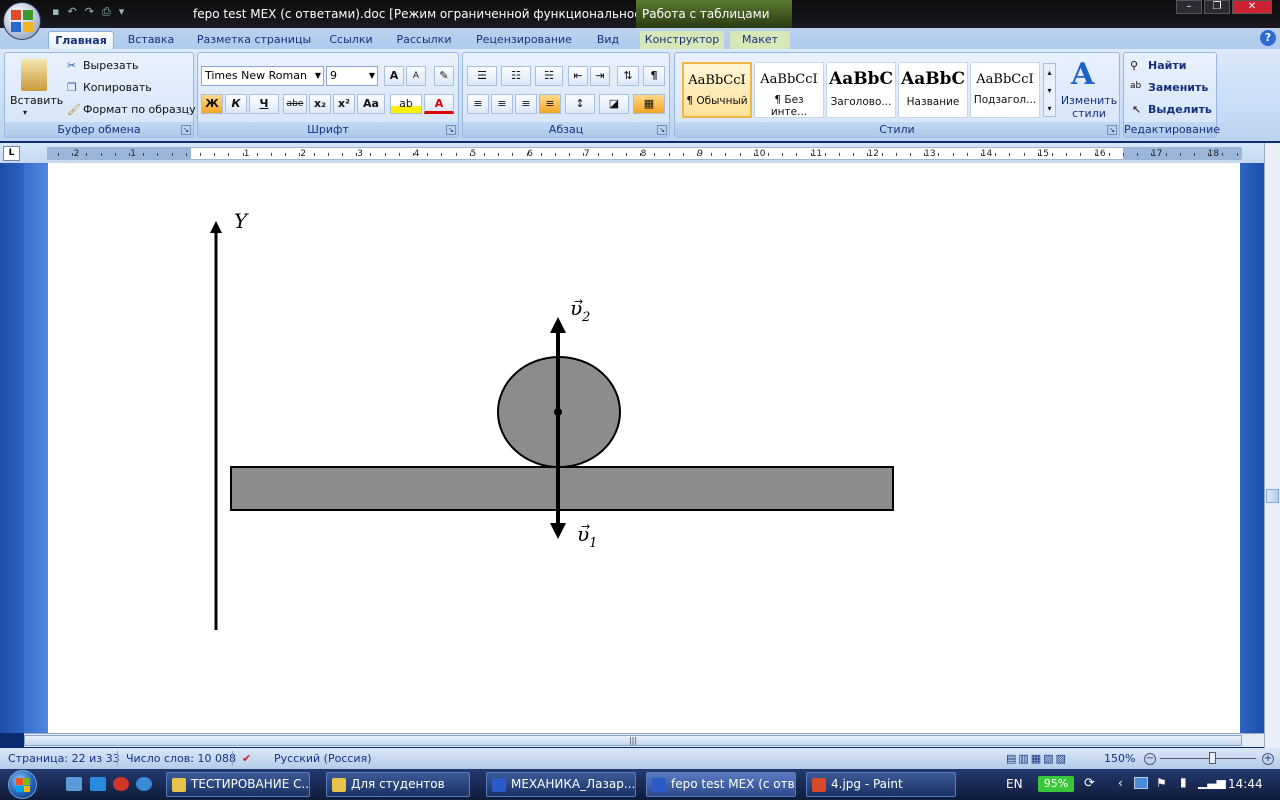 The image size is (1280, 800). Describe the element at coordinates (1089, 783) in the screenshot. I see `refresh-icon: ⟳` at that location.